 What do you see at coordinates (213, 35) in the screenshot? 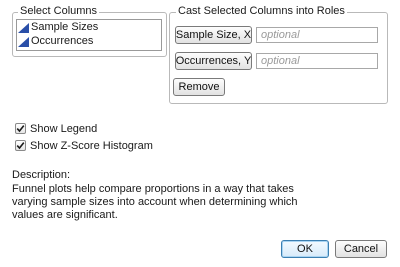
I see `sample-size-x-role-button: Sample Size, X` at bounding box center [213, 35].